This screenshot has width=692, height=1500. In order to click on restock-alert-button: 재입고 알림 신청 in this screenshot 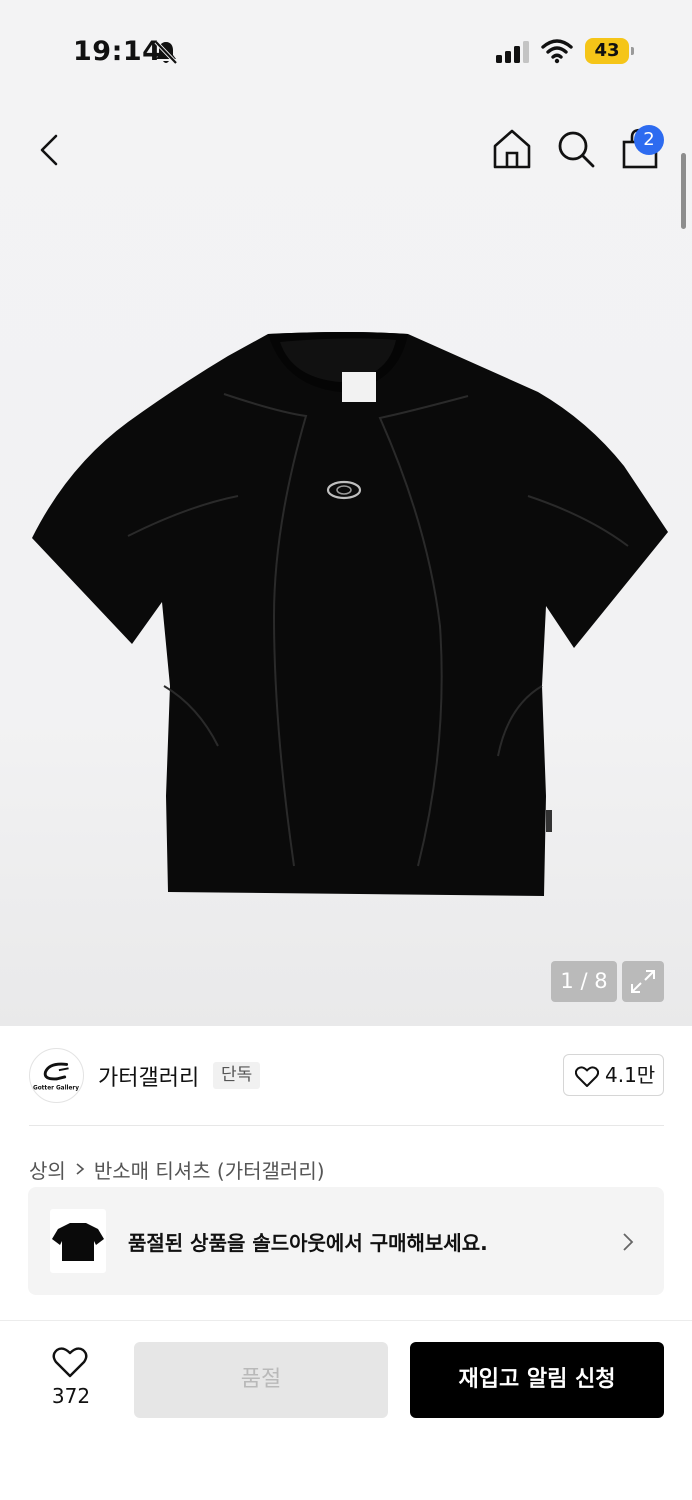, I will do `click(537, 1380)`.